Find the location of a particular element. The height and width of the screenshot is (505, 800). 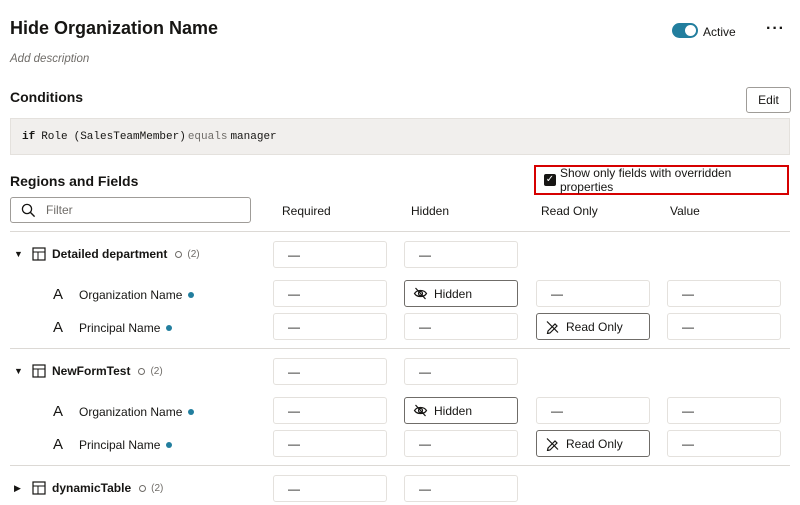

filter-field is located at coordinates (130, 210).